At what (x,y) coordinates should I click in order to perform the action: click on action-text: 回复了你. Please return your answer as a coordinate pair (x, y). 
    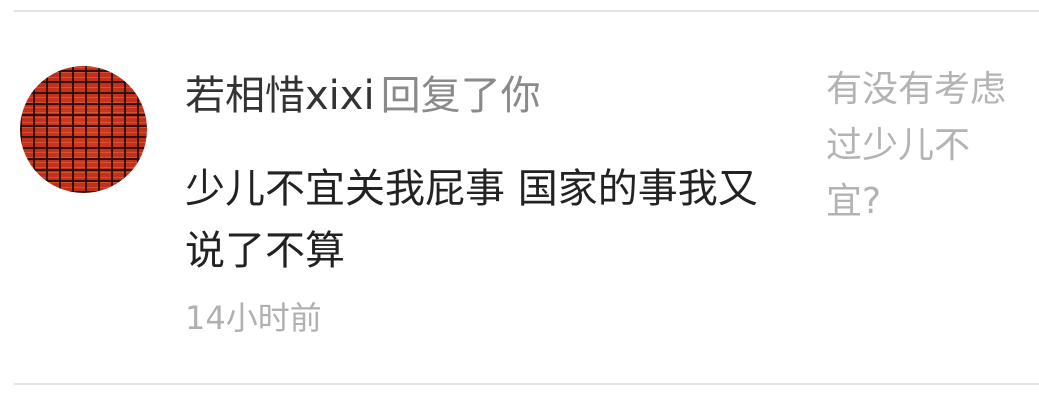
    Looking at the image, I should click on (460, 96).